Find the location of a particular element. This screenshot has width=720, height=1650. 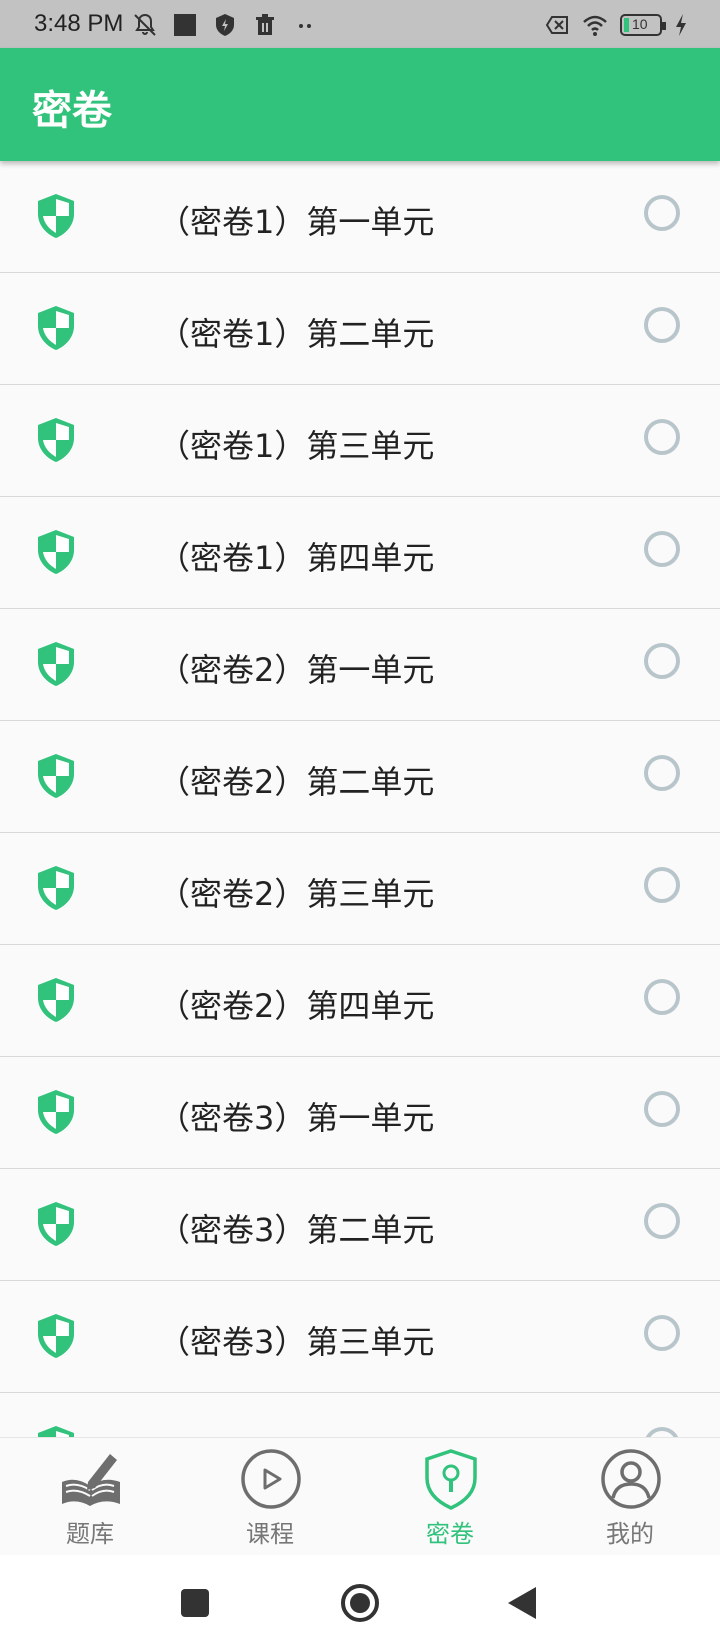

nav-item-courses: 课程 is located at coordinates (270, 1497).